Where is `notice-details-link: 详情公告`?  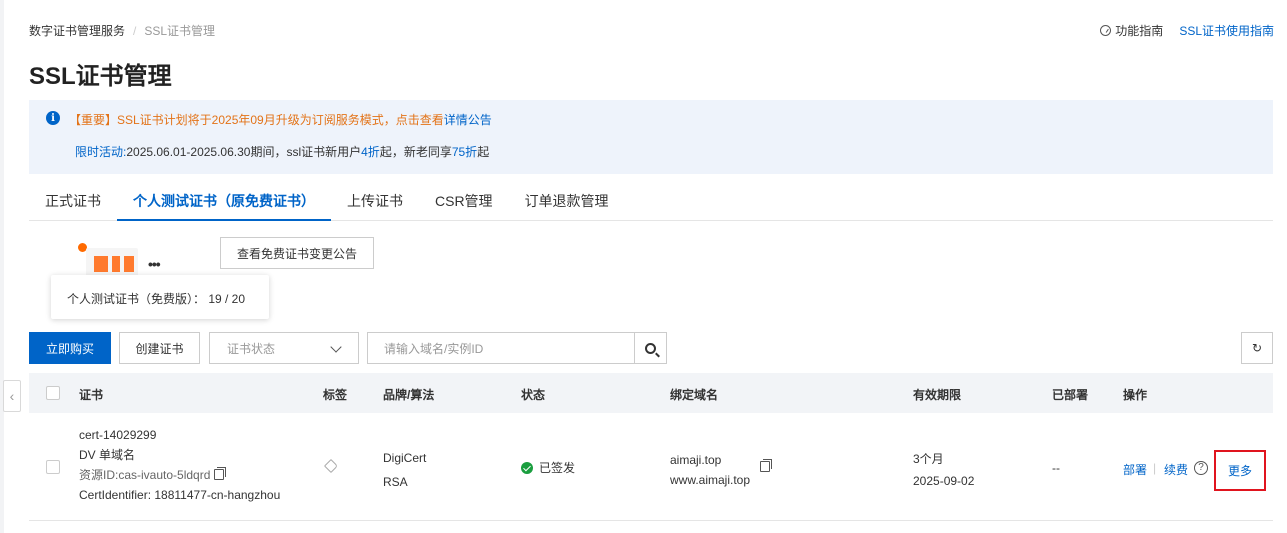
notice-details-link: 详情公告 is located at coordinates (468, 120).